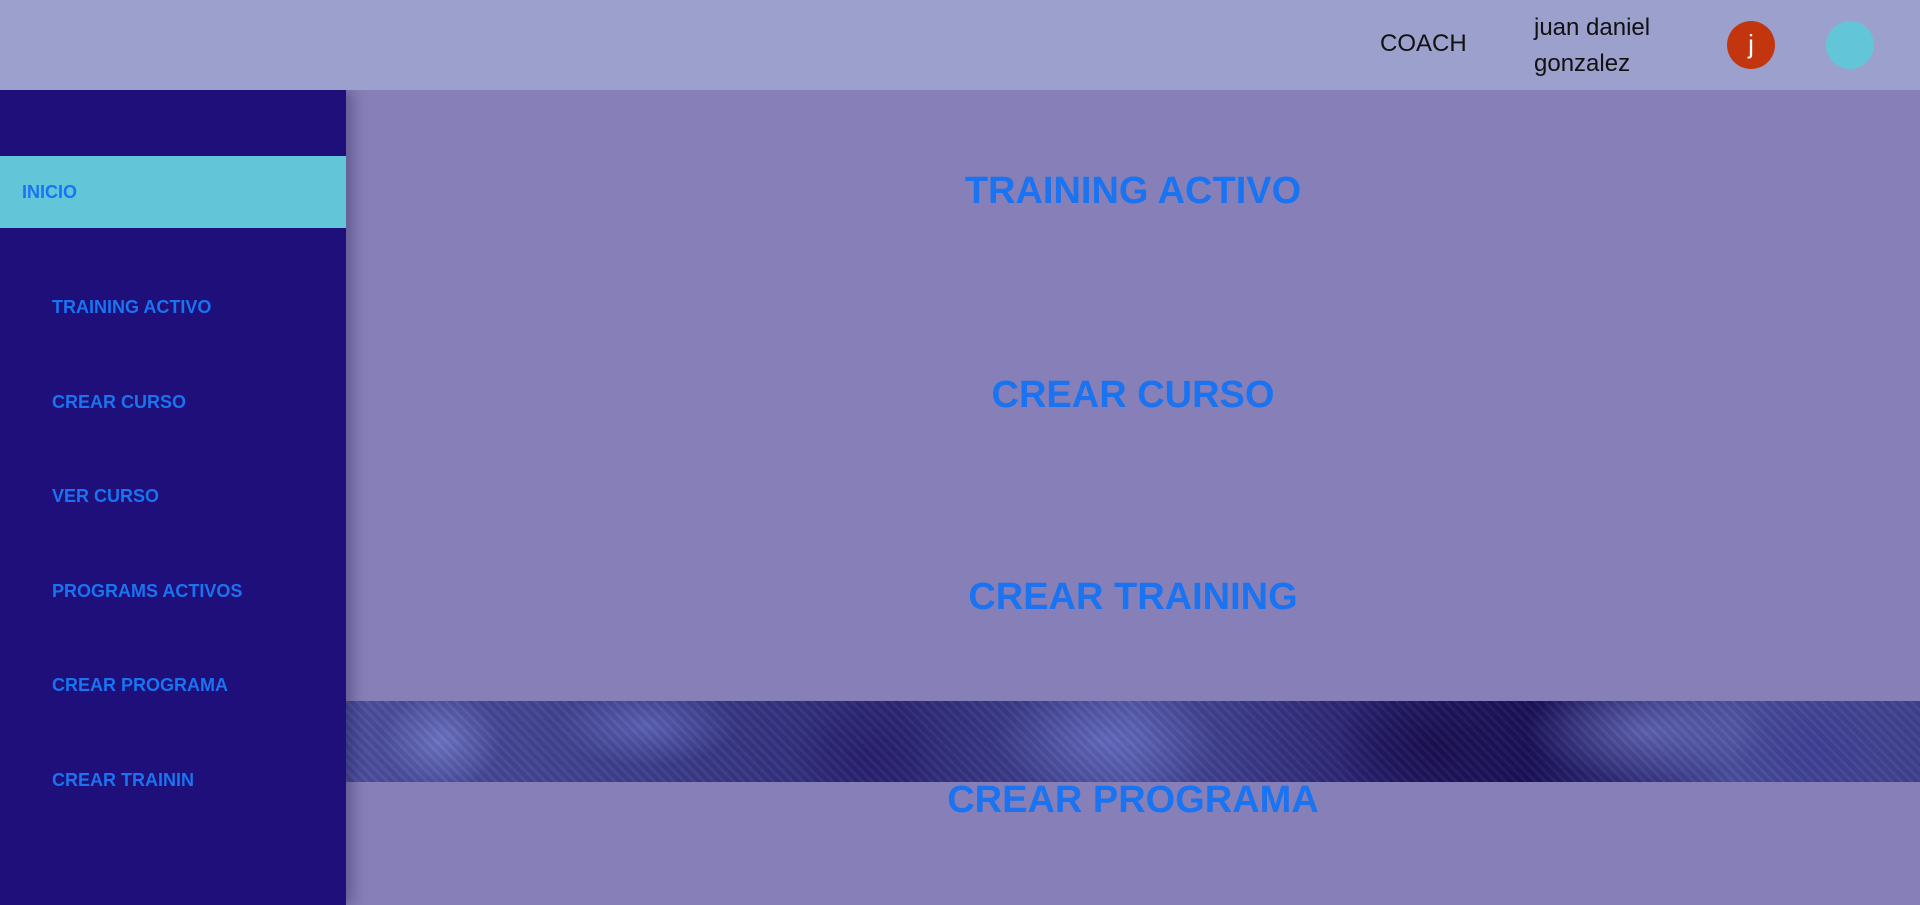 The image size is (1920, 905). Describe the element at coordinates (147, 591) in the screenshot. I see `sidebar-item-programs-activos: PROGRAMS ACTIVOS` at that location.